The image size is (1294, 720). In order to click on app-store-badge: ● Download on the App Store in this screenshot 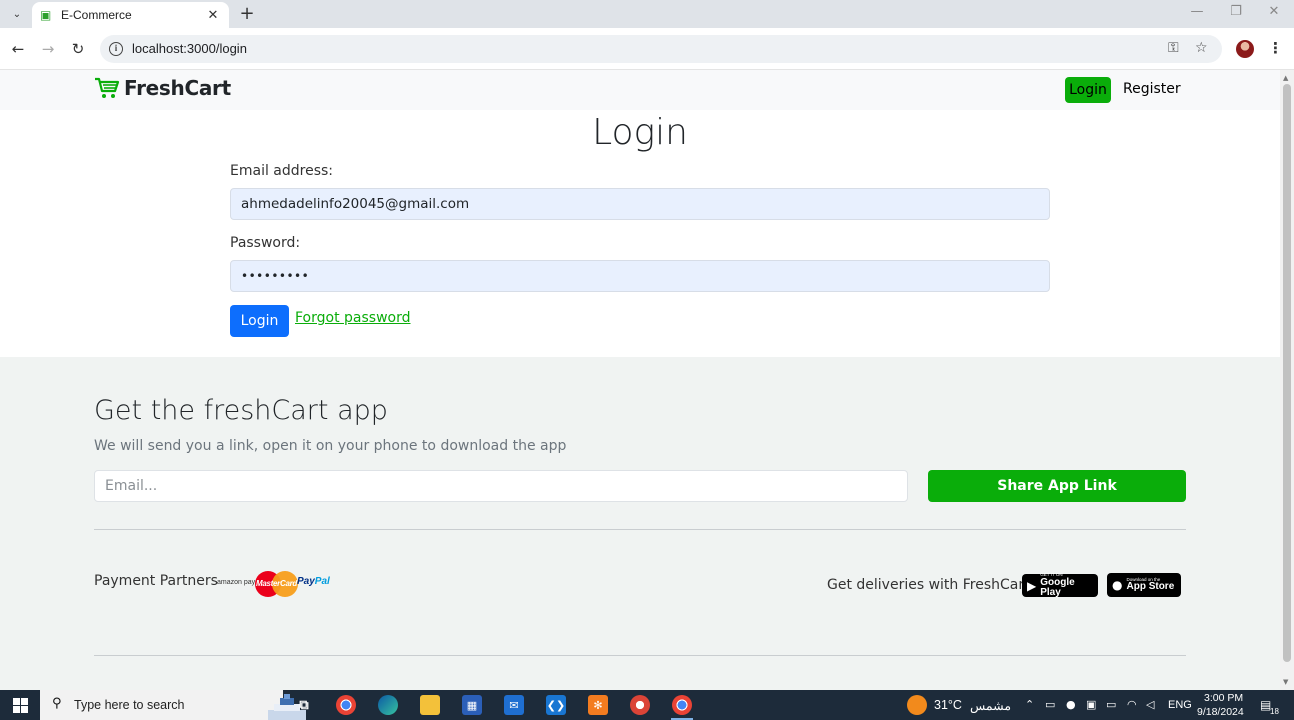, I will do `click(1144, 585)`.